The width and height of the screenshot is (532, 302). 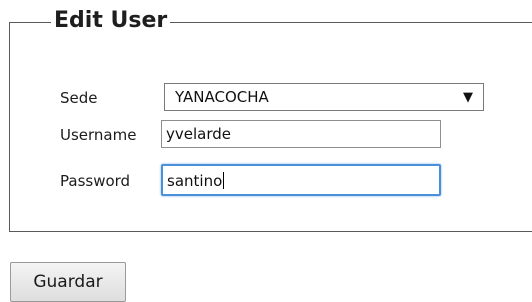 I want to click on chevron-down-icon: ▼, so click(x=468, y=97).